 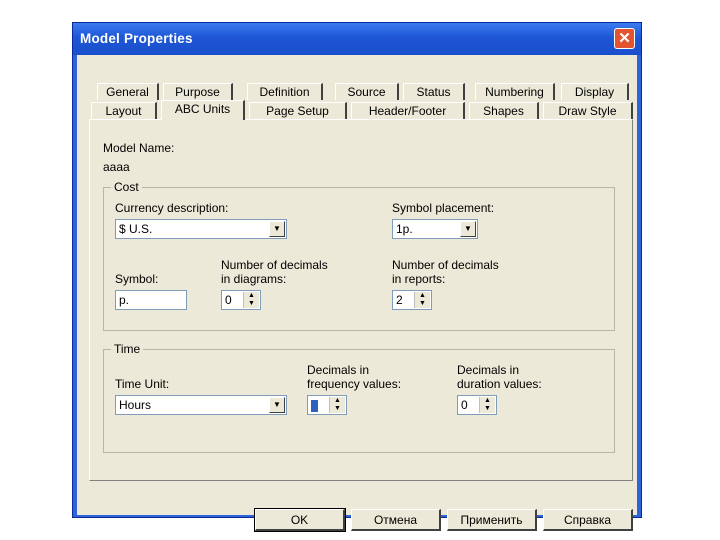 I want to click on report-decimals-value: 2, so click(x=399, y=300).